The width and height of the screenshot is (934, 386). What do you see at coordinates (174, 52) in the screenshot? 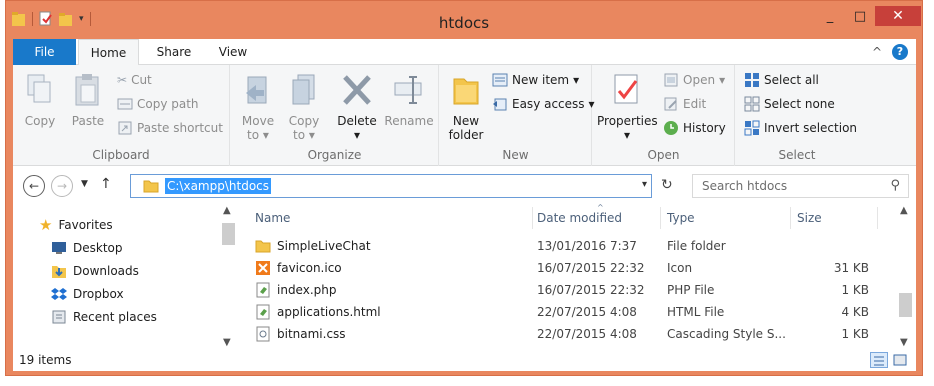
I see `tab-share: Share` at bounding box center [174, 52].